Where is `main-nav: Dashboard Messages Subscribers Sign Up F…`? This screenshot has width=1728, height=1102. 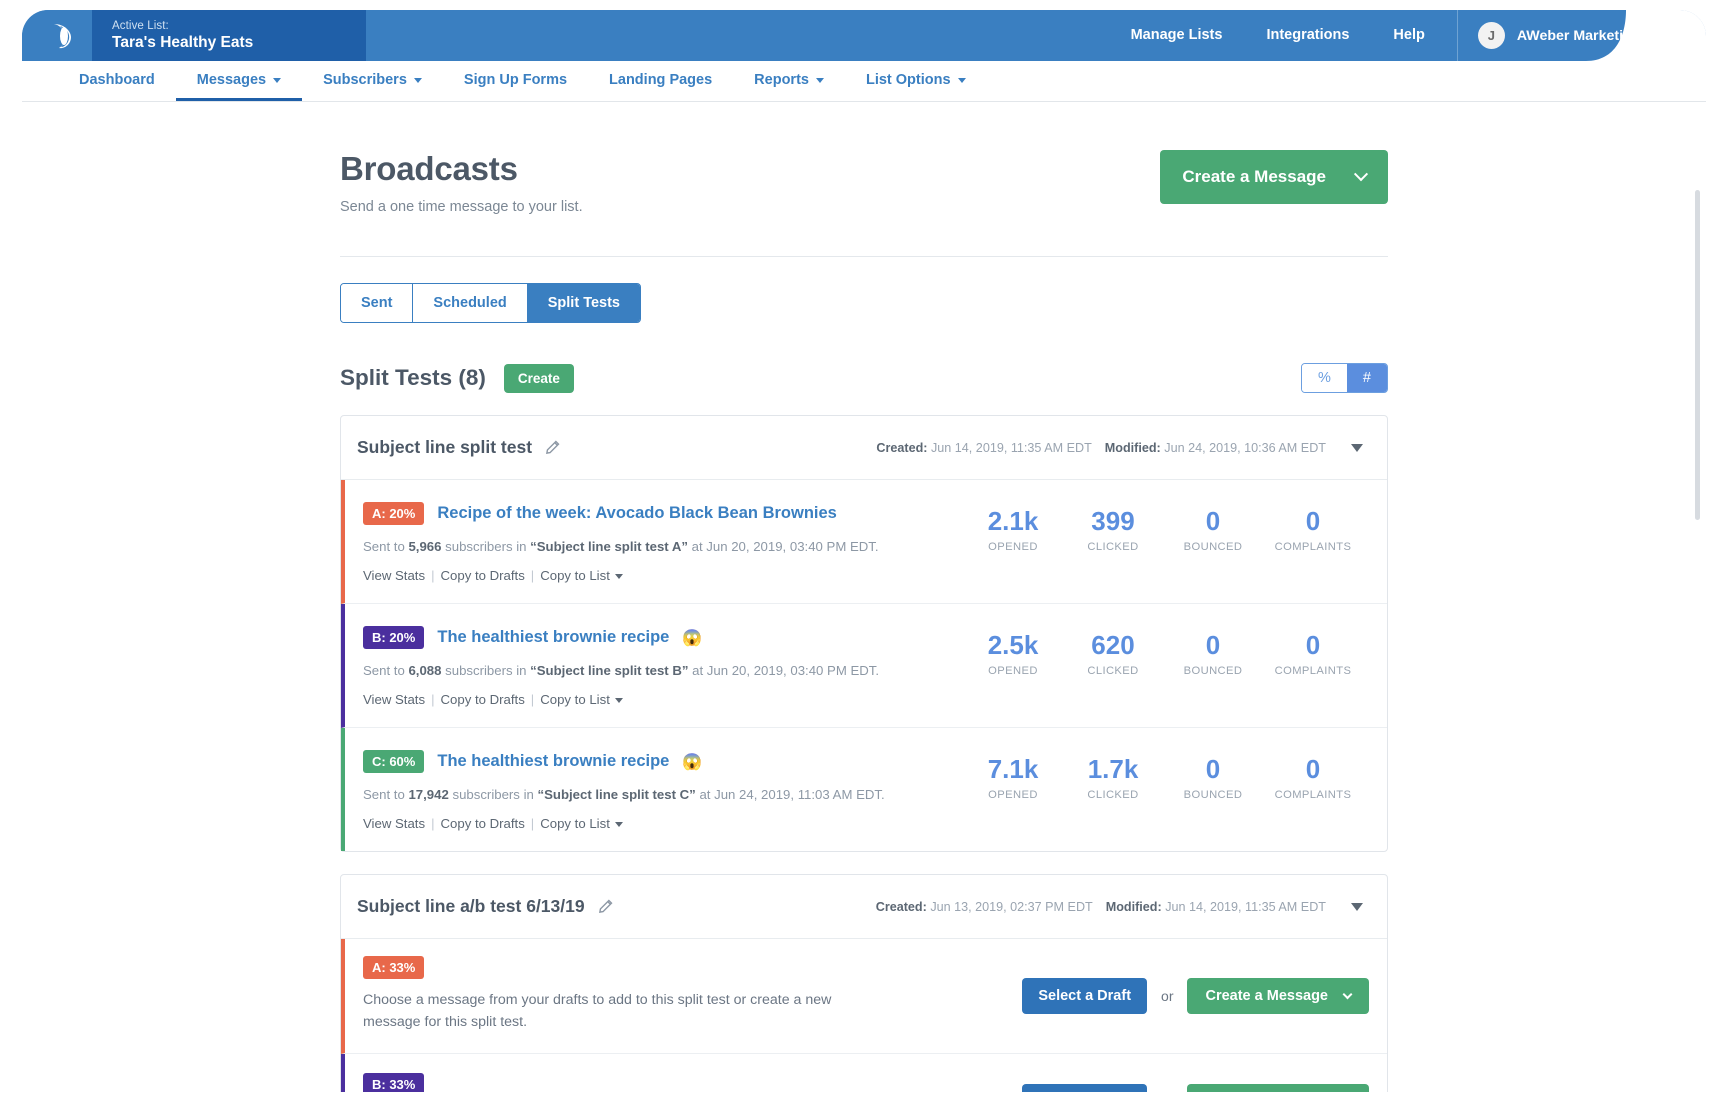
main-nav: Dashboard Messages Subscribers Sign Up F… is located at coordinates (864, 81).